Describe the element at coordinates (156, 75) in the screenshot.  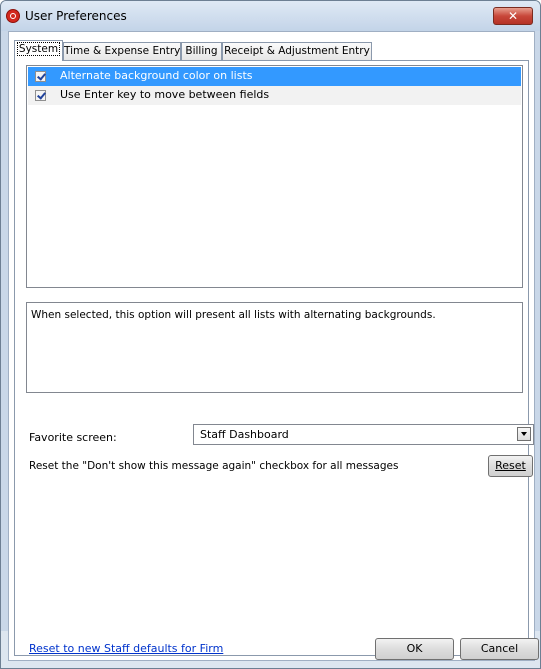
I see `option-label: Alternate background color on lists` at that location.